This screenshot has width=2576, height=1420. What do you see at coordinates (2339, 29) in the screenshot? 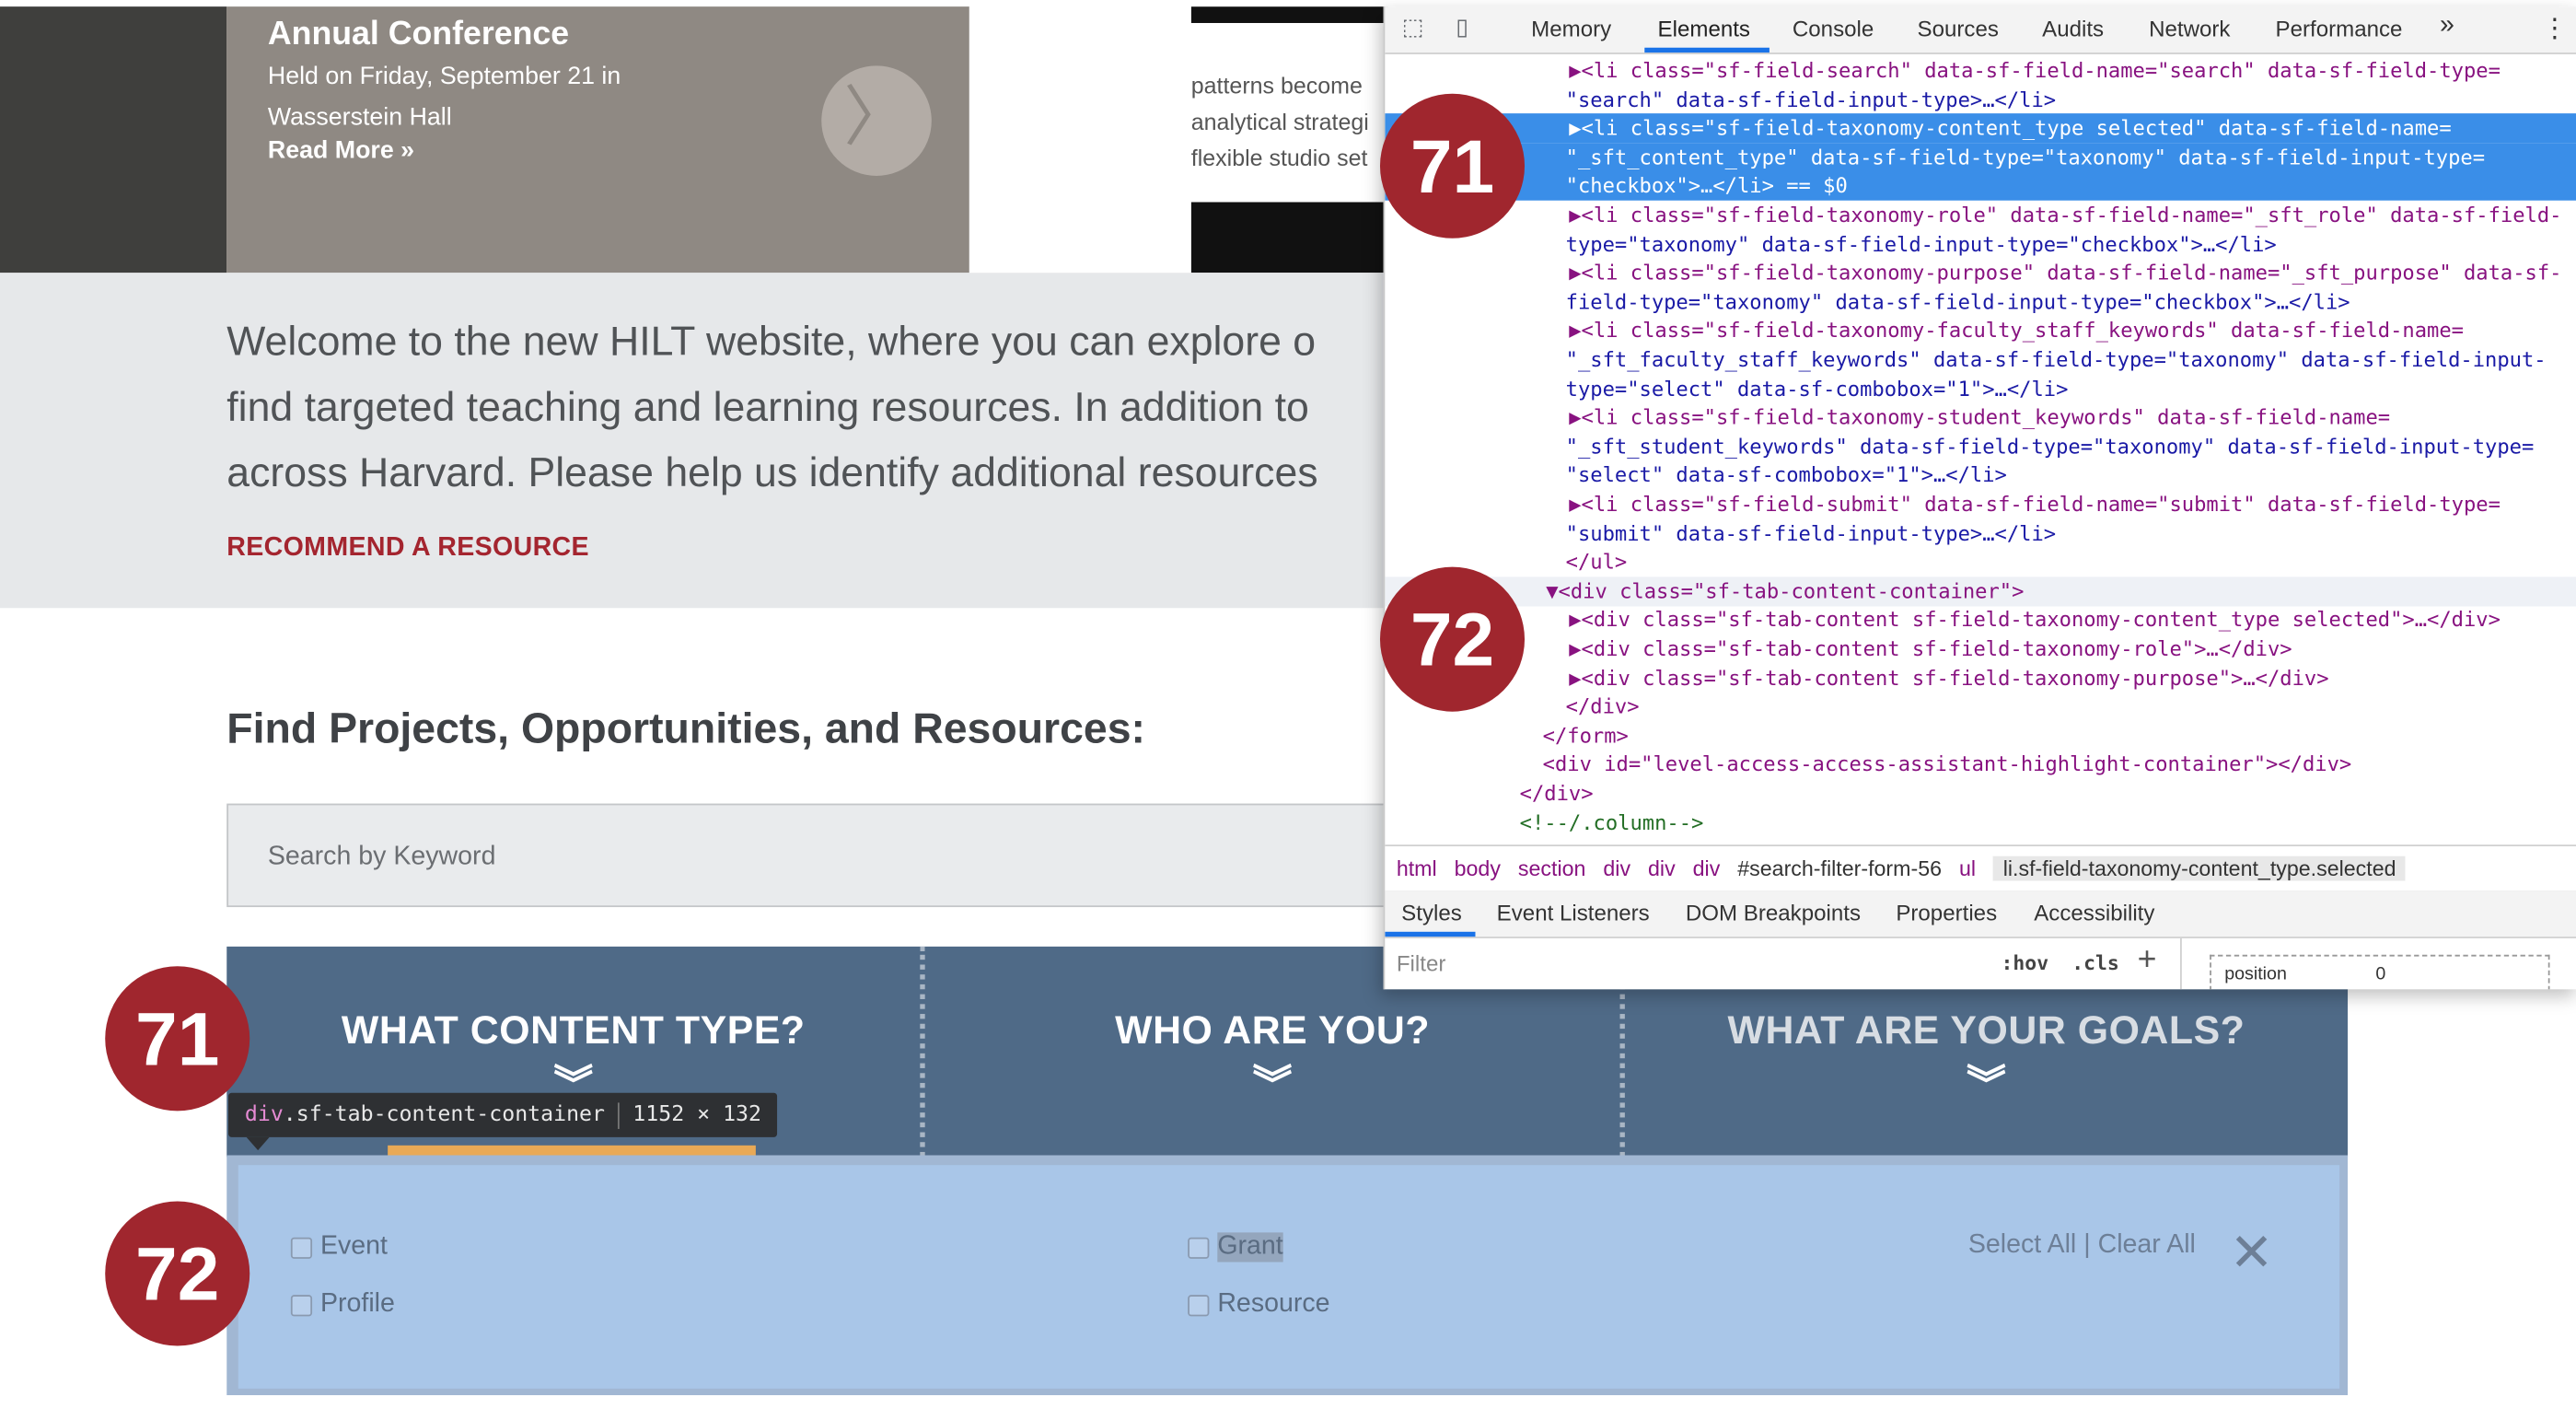
I see `tab-performance: Performance` at bounding box center [2339, 29].